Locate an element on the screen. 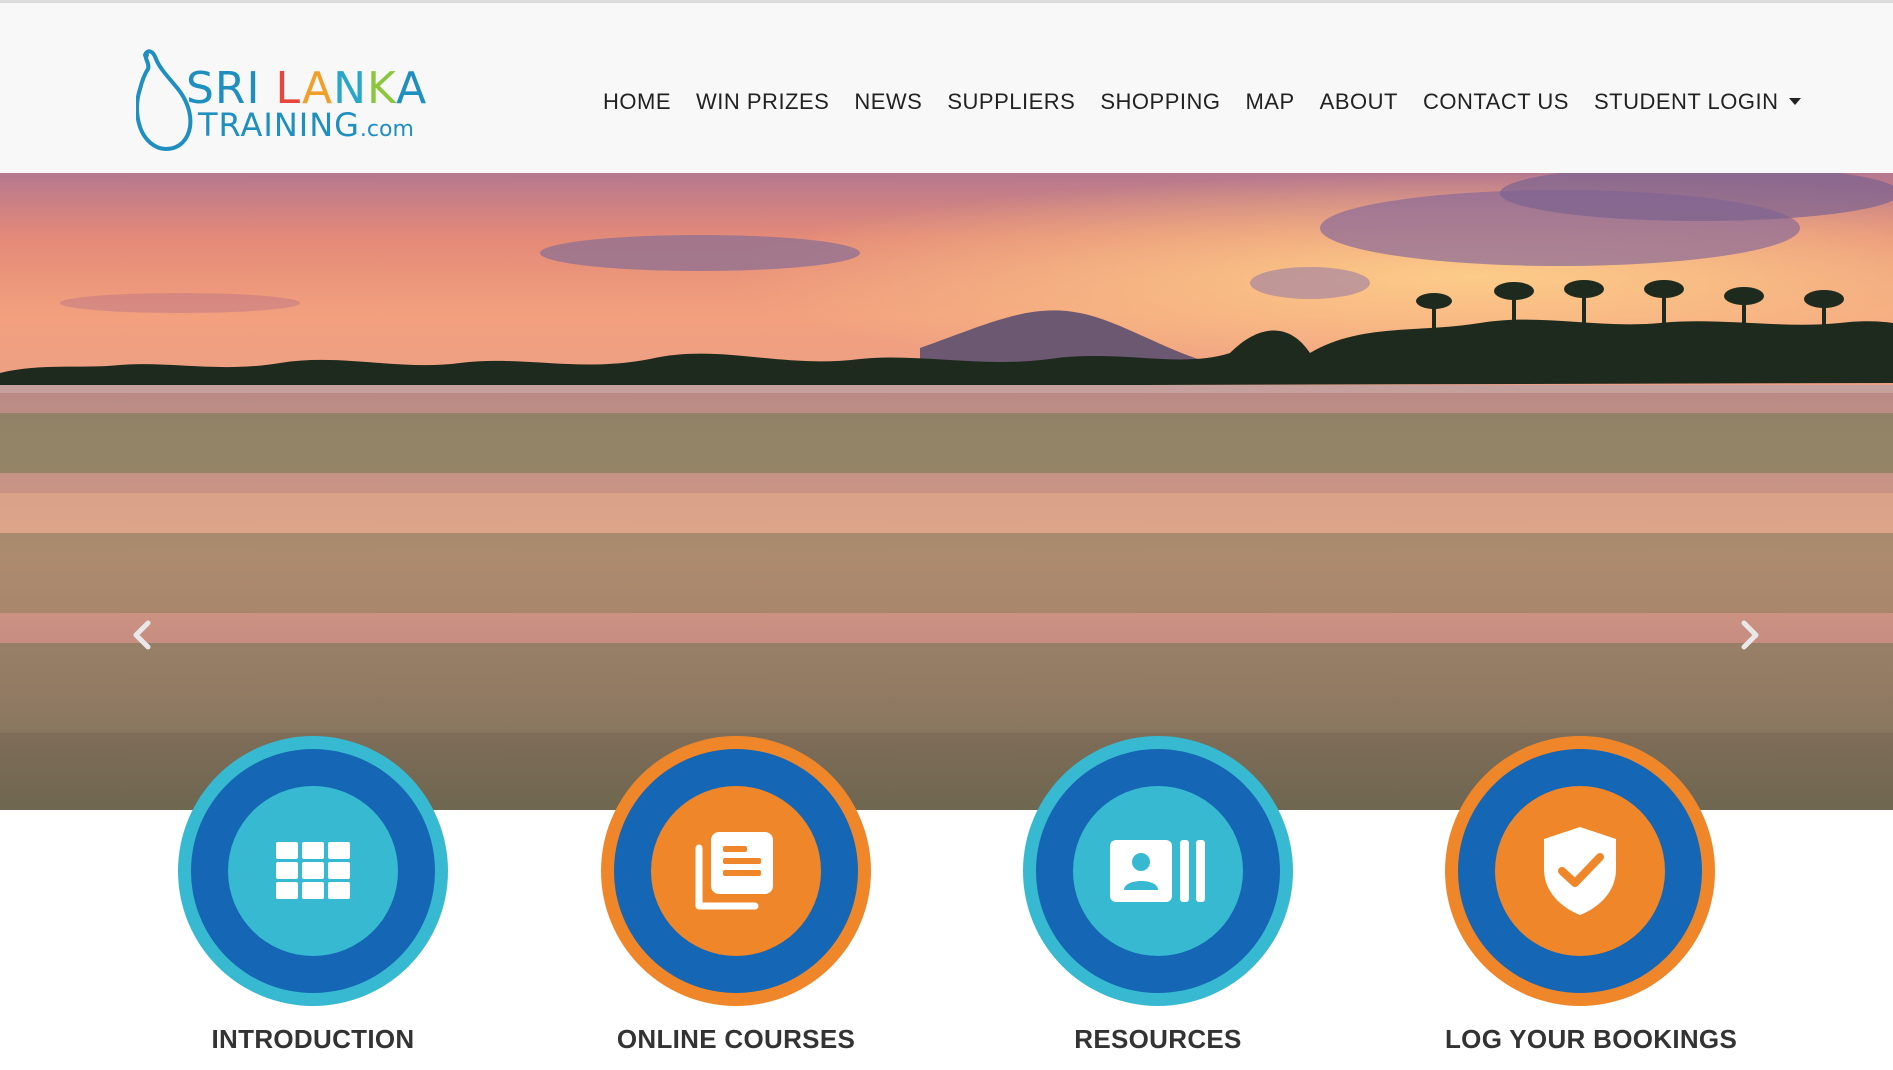 The image size is (1893, 1070). shield-check-icon is located at coordinates (1580, 871).